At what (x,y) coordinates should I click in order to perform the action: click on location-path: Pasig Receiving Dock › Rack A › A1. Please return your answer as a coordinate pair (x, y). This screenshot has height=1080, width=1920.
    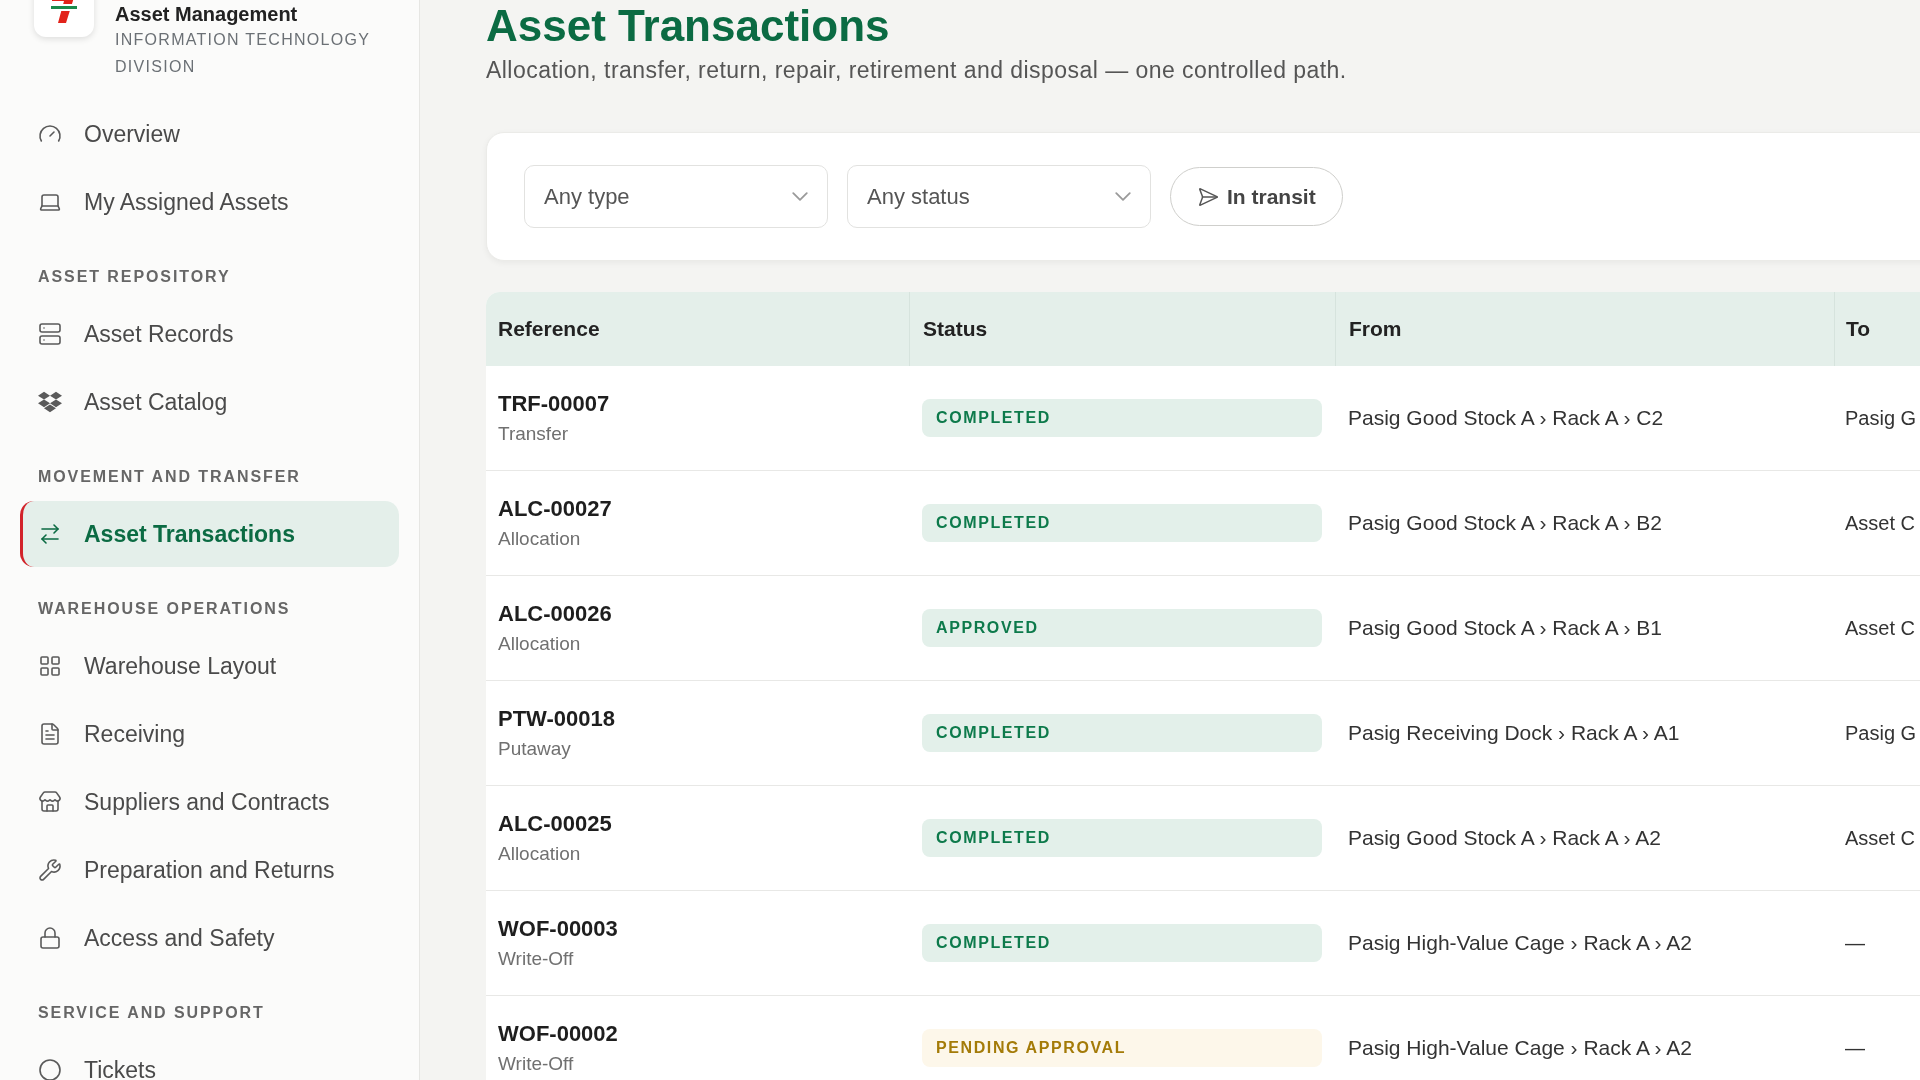
    Looking at the image, I should click on (1514, 733).